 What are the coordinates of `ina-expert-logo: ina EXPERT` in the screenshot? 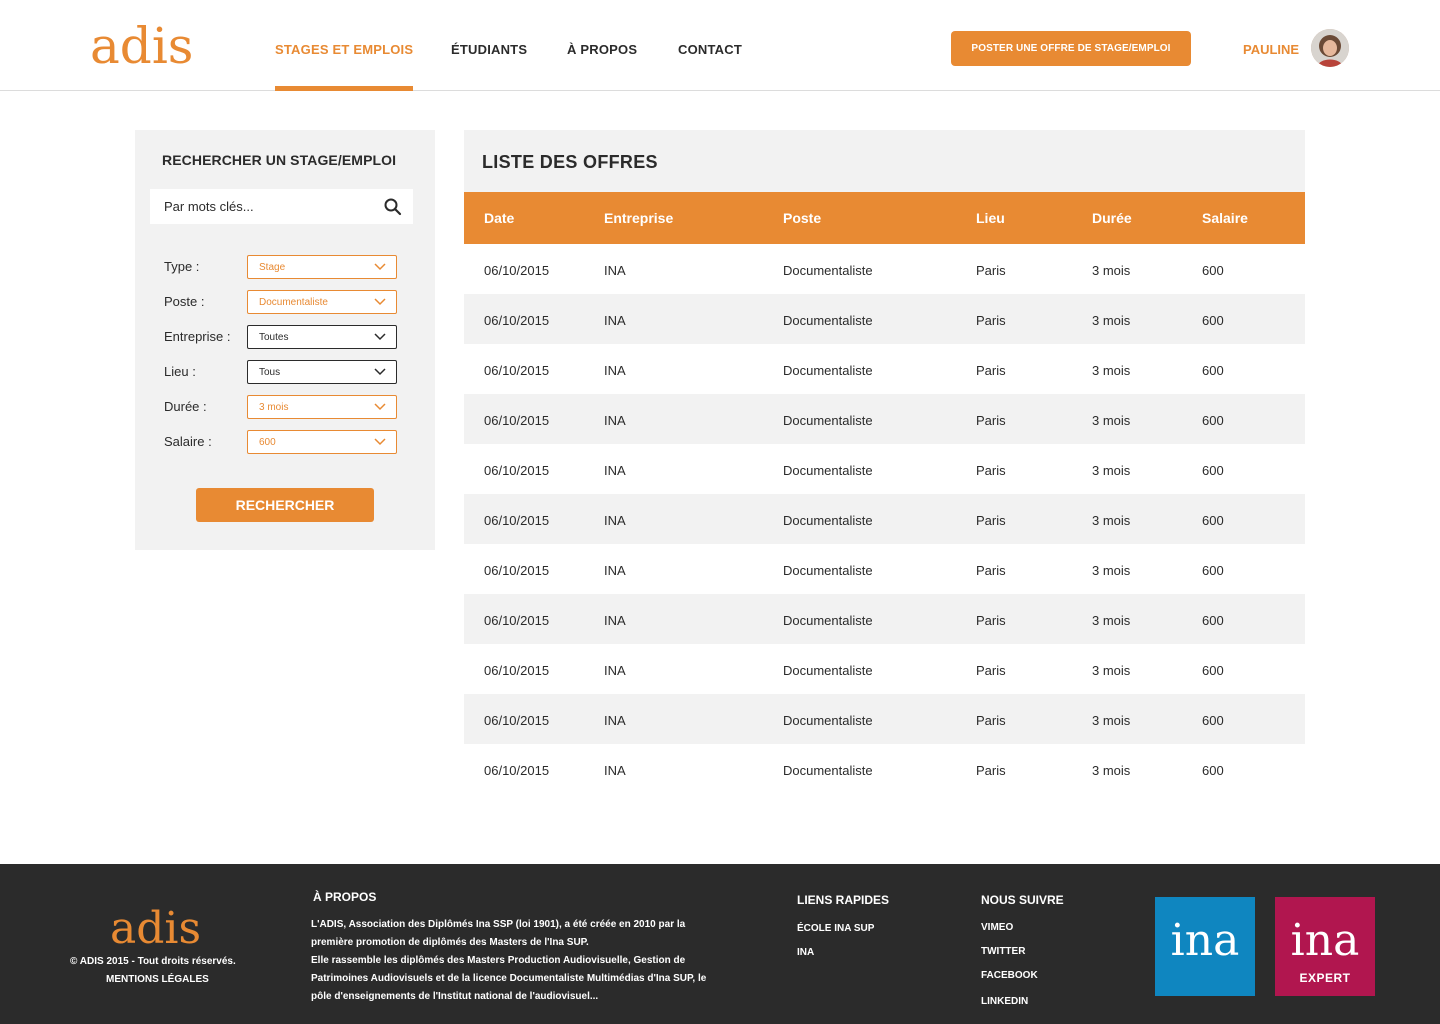 It's located at (1325, 946).